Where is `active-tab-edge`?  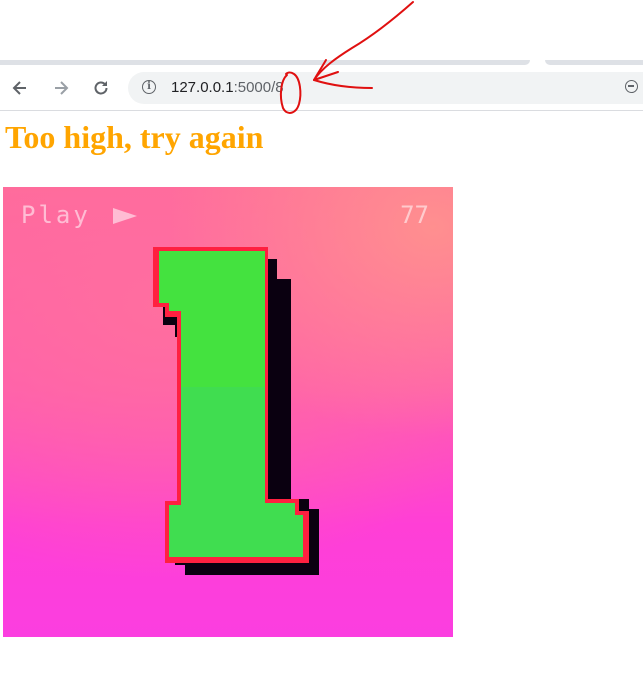 active-tab-edge is located at coordinates (265, 62).